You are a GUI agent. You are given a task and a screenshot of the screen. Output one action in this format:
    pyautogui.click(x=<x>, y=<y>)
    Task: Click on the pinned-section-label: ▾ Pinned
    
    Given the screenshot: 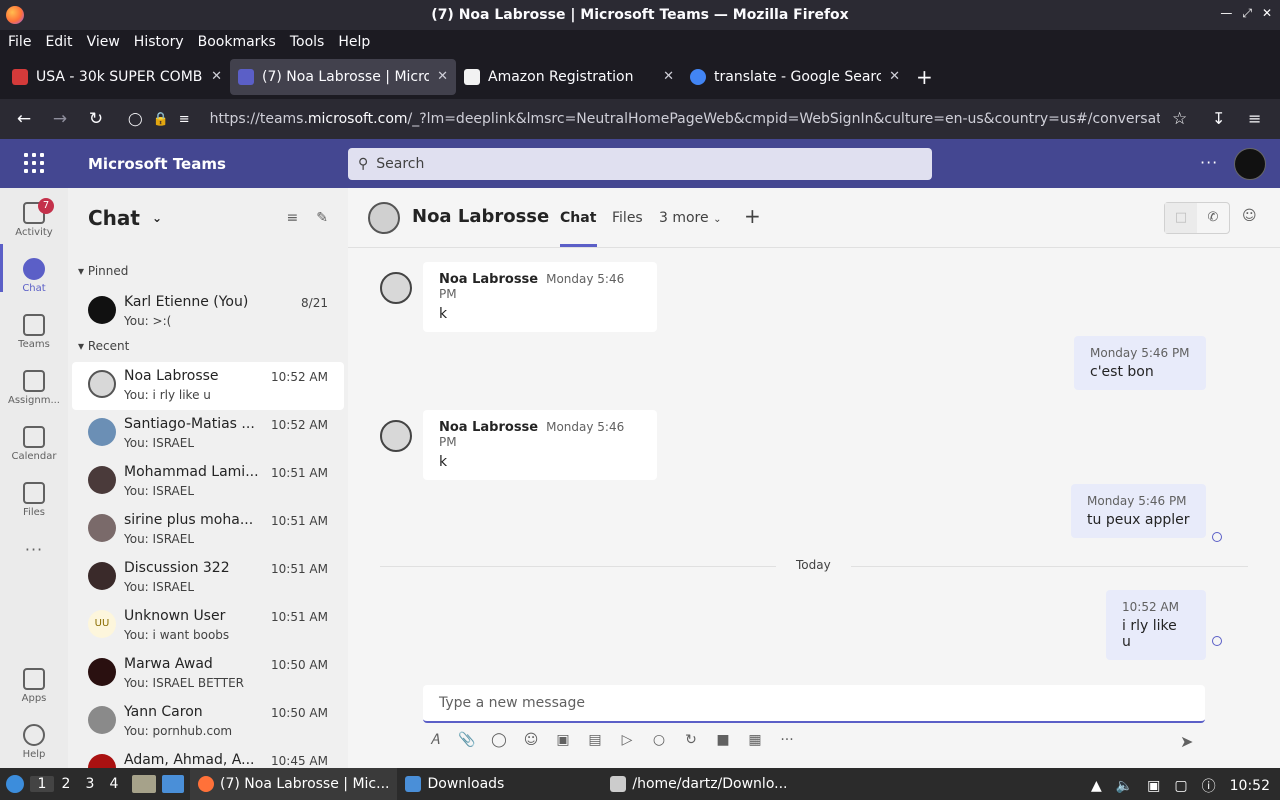 What is the action you would take?
    pyautogui.click(x=103, y=271)
    